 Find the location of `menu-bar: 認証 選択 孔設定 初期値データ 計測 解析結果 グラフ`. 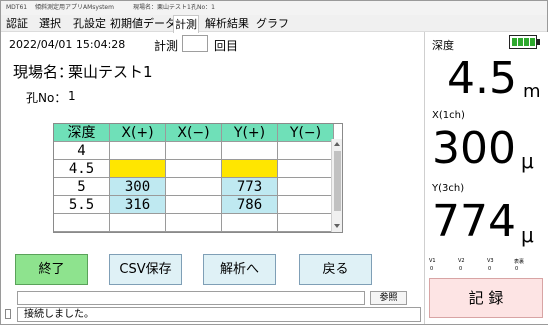

menu-bar: 認証 選択 孔設定 初期値データ 計測 解析結果 グラフ is located at coordinates (274, 24).